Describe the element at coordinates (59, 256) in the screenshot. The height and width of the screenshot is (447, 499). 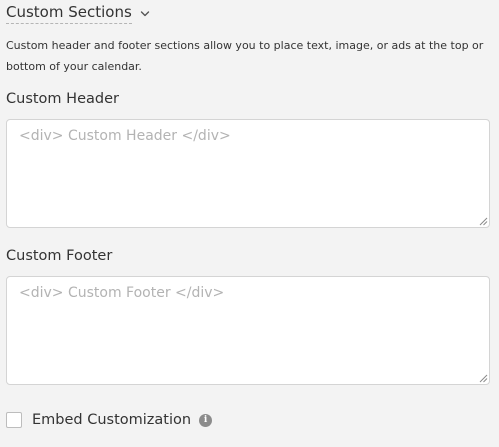
I see `custom-footer-label: Custom Footer` at that location.